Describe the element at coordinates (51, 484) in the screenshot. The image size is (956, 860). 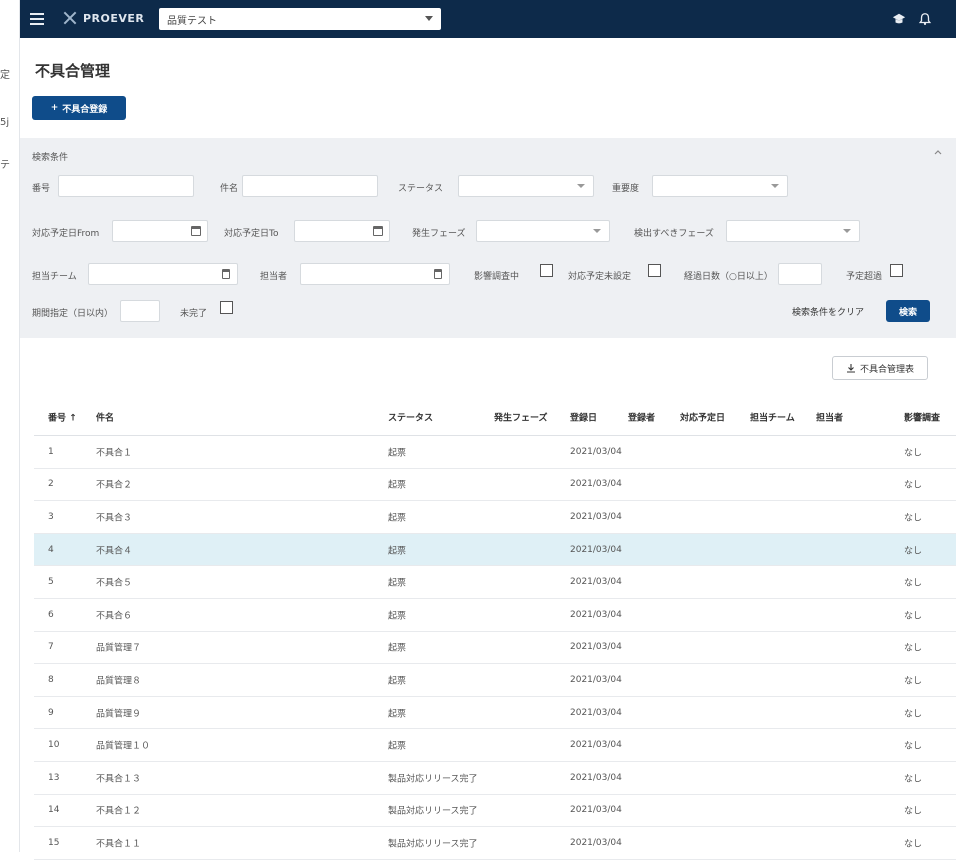
I see `row-number: 2` at that location.